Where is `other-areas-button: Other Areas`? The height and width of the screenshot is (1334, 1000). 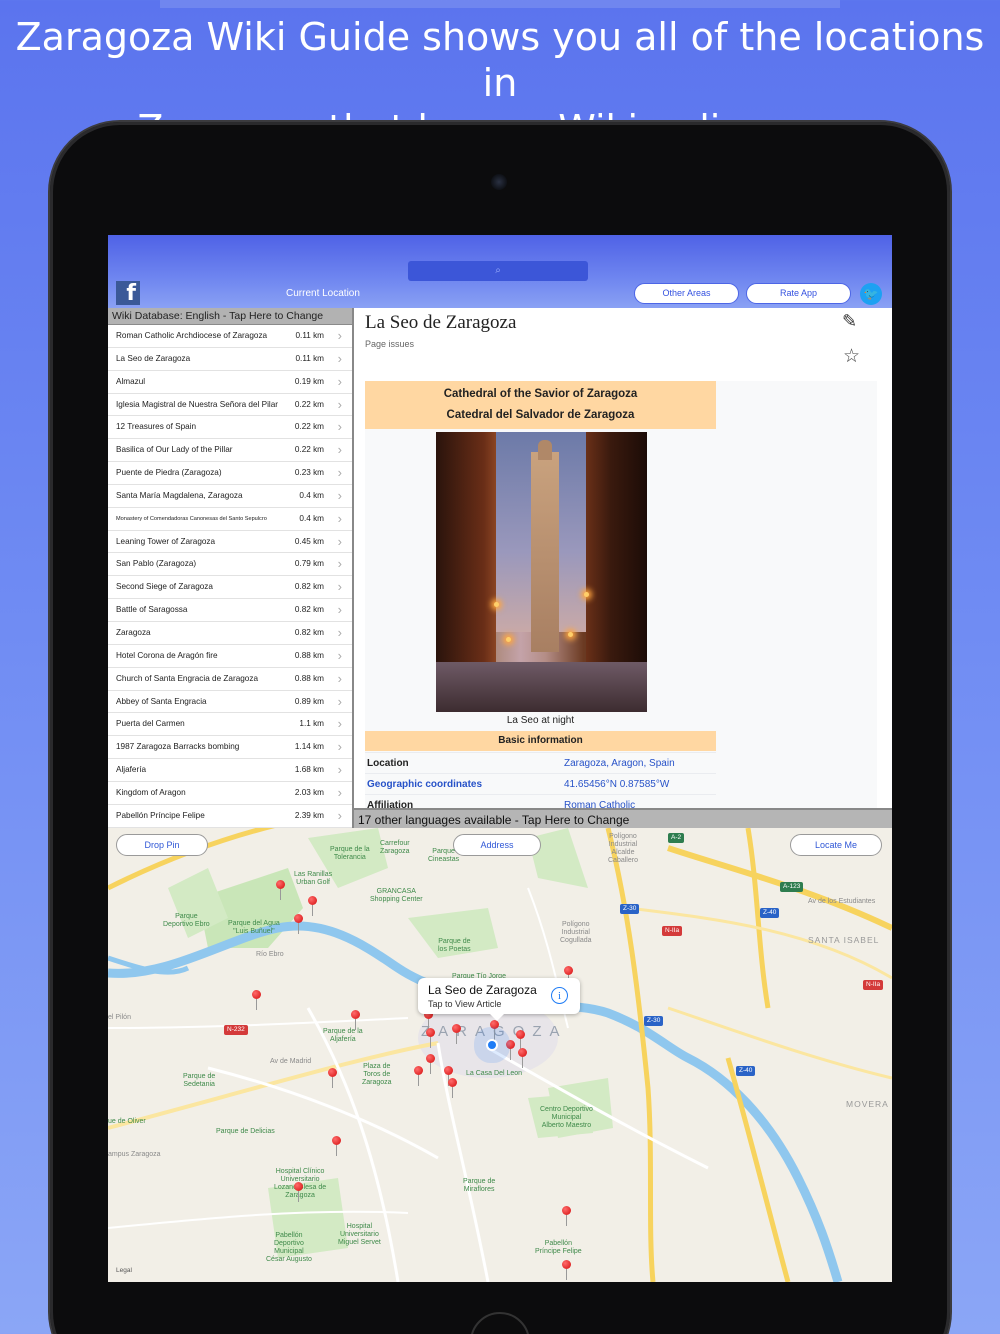
other-areas-button: Other Areas is located at coordinates (686, 293).